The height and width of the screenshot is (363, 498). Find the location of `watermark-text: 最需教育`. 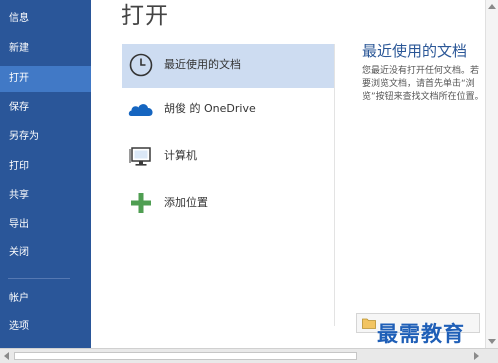

watermark-text: 最需教育 is located at coordinates (421, 333).